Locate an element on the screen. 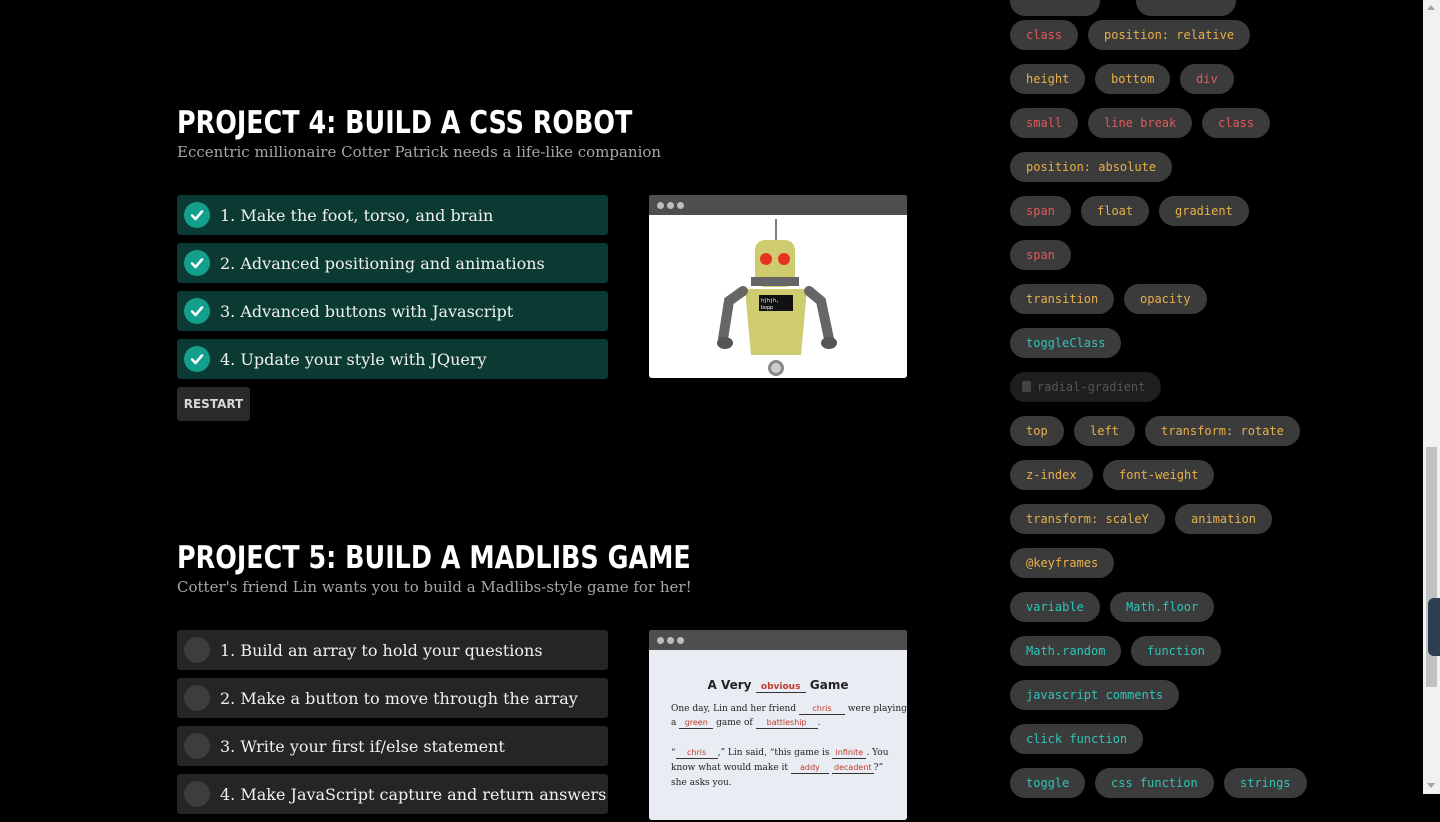 This screenshot has height=822, width=1440. concept-tag-label: click function is located at coordinates (1077, 739).